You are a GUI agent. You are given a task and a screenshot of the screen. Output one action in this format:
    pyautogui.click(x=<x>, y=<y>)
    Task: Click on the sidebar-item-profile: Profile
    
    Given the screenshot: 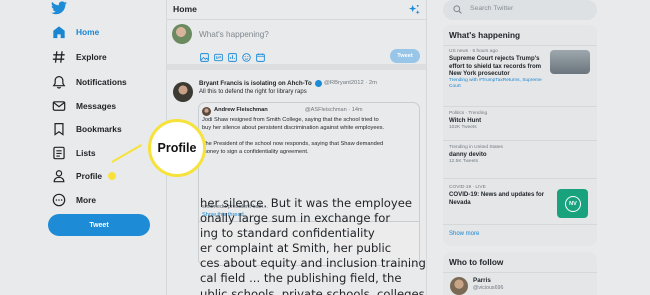 What is the action you would take?
    pyautogui.click(x=76, y=176)
    